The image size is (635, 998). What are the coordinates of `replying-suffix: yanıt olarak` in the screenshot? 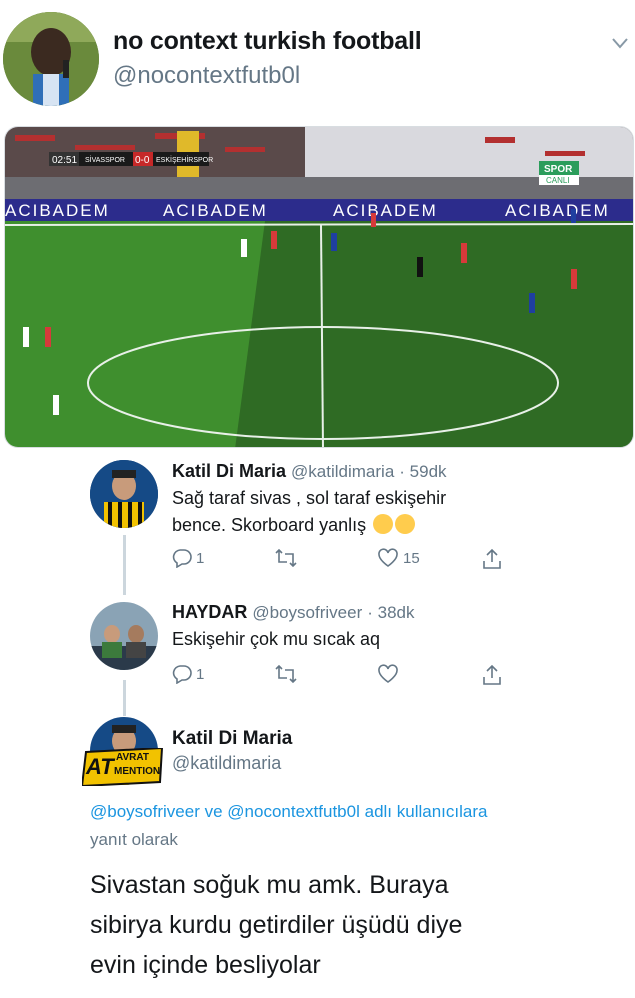 It's located at (134, 839).